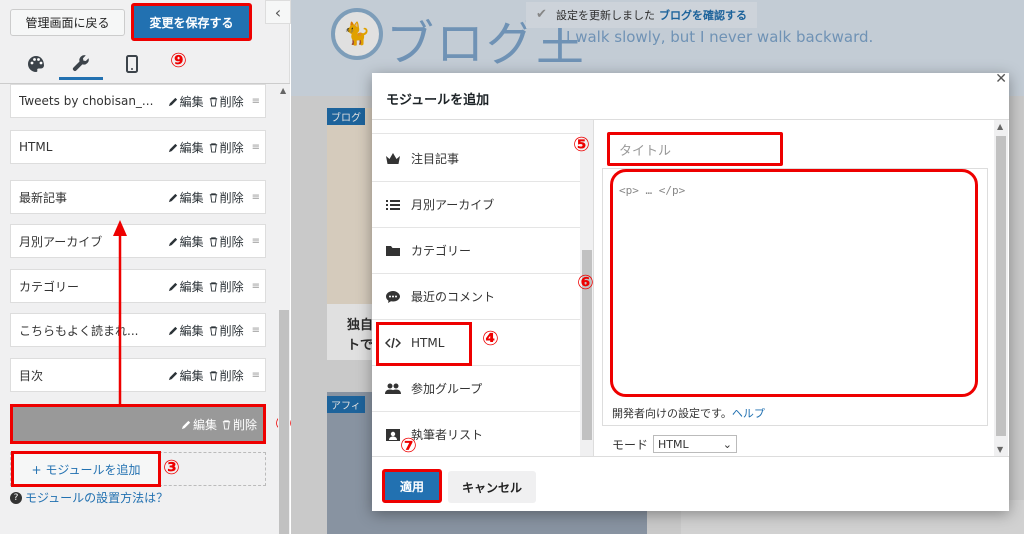 The image size is (1024, 534). Describe the element at coordinates (138, 241) in the screenshot. I see `widget-item: 月別アーカイブ 編集 削除 ≡` at that location.